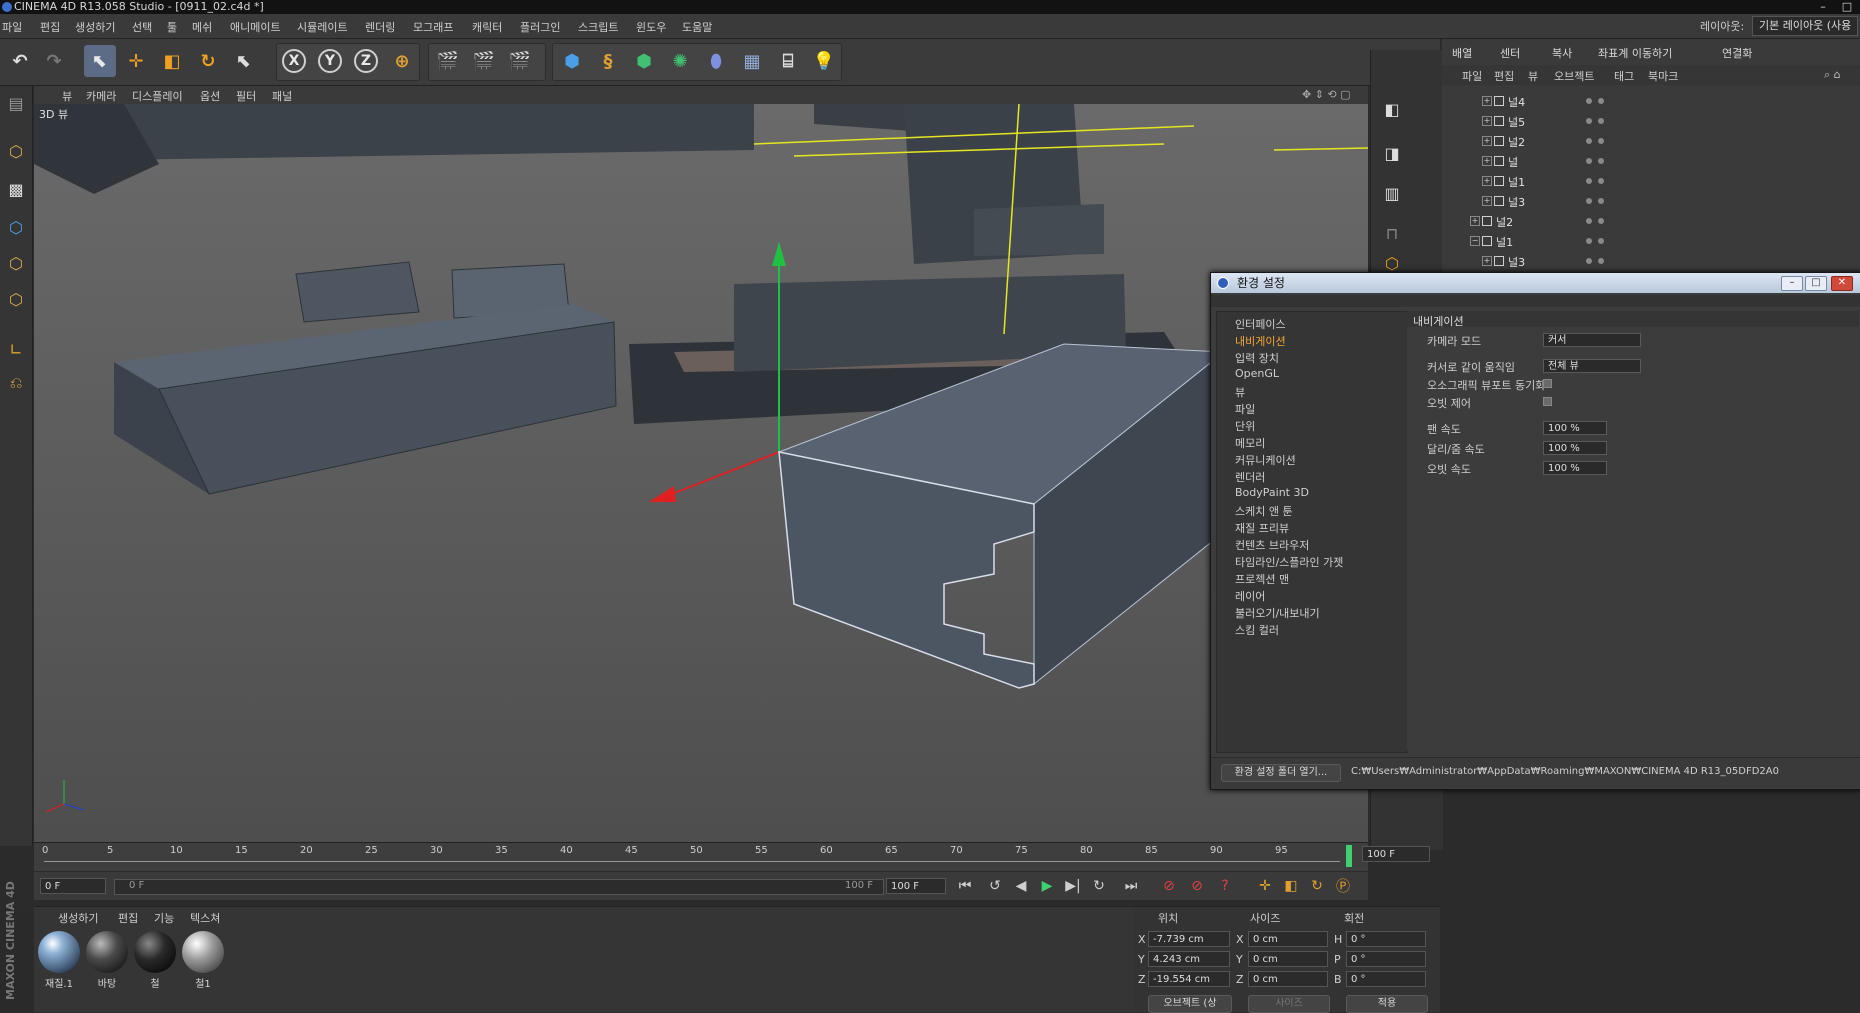  Describe the element at coordinates (59, 962) in the screenshot. I see `material-swatch: 재질.1` at that location.